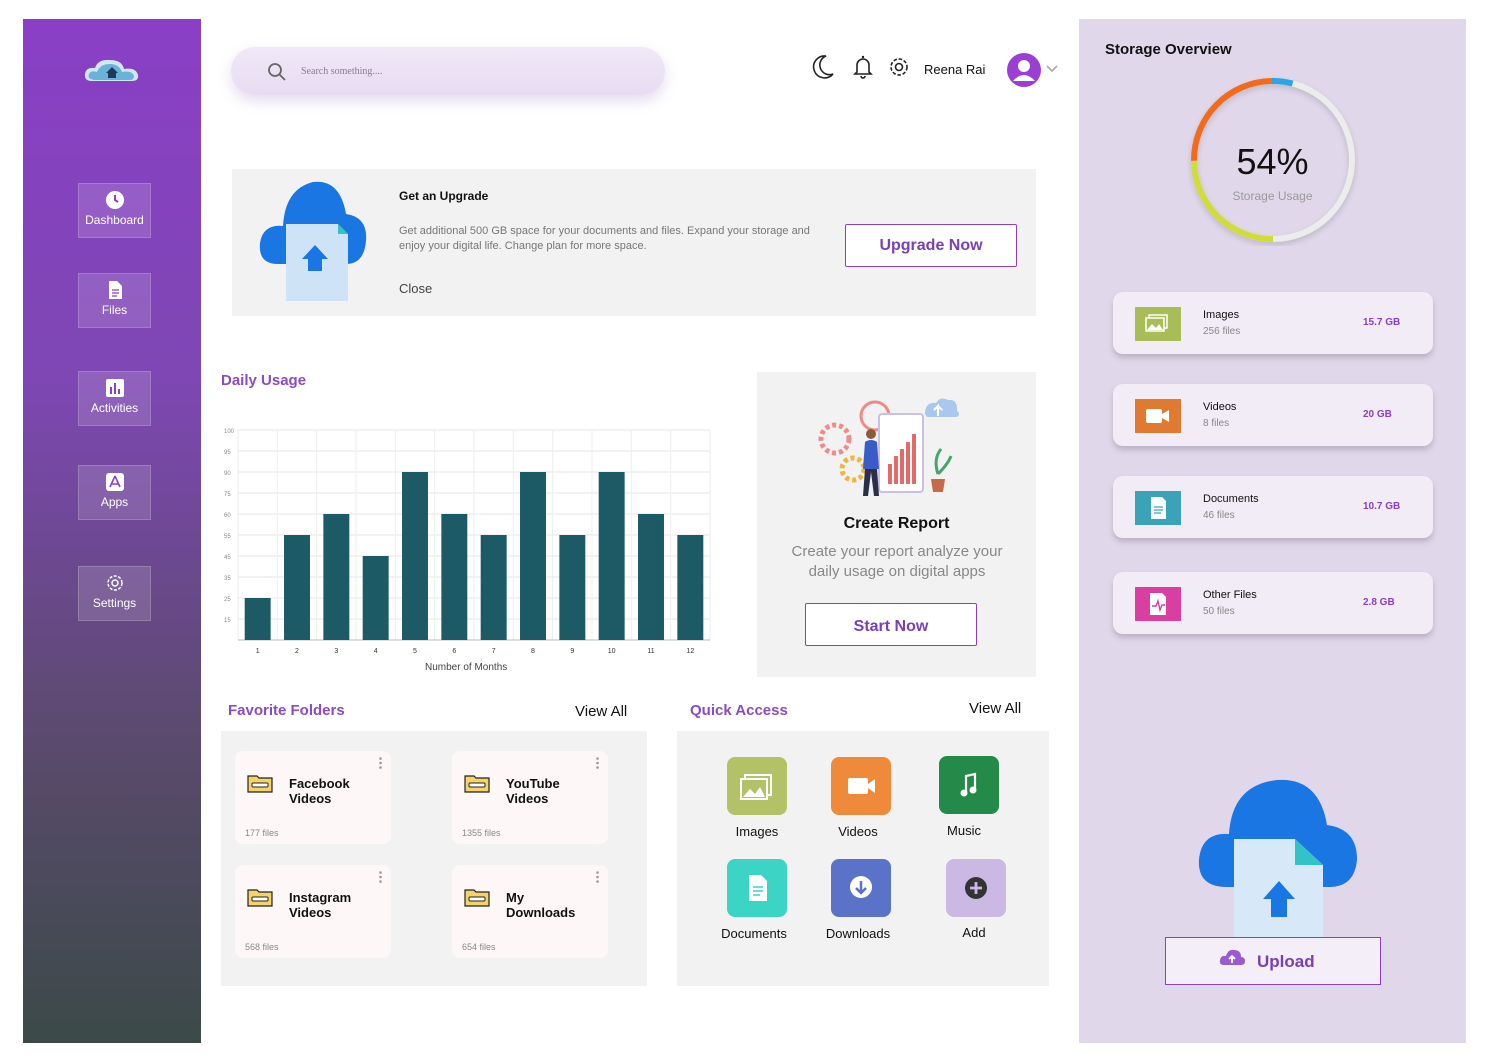 This screenshot has height=1062, width=1512. What do you see at coordinates (227, 495) in the screenshot?
I see `y-tick-label: 75` at bounding box center [227, 495].